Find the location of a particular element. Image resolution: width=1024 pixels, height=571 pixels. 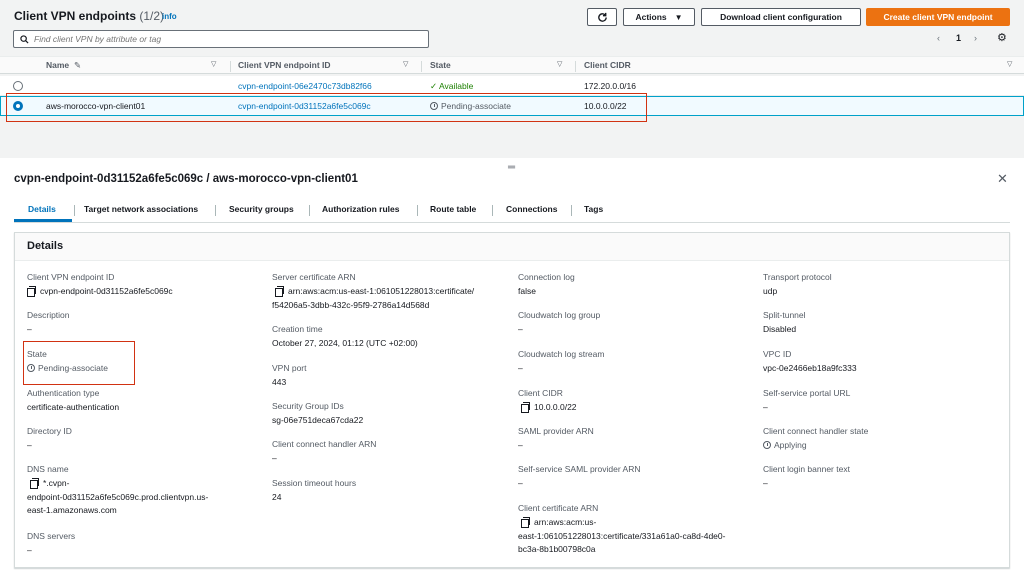

details-card-header: Details is located at coordinates (512, 247).